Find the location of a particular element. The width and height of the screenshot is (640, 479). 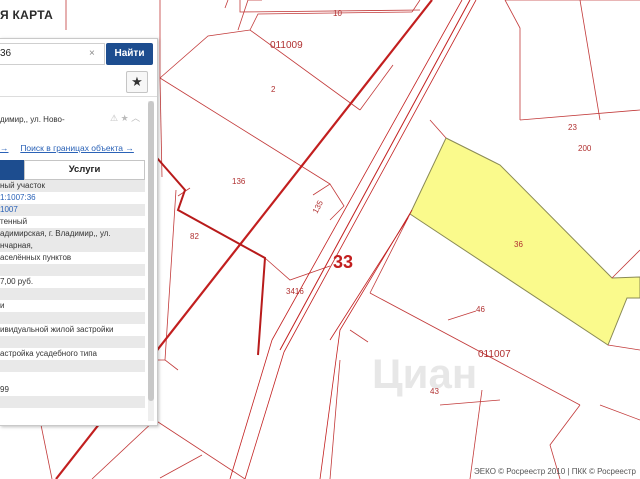

tab-info is located at coordinates (12, 170).